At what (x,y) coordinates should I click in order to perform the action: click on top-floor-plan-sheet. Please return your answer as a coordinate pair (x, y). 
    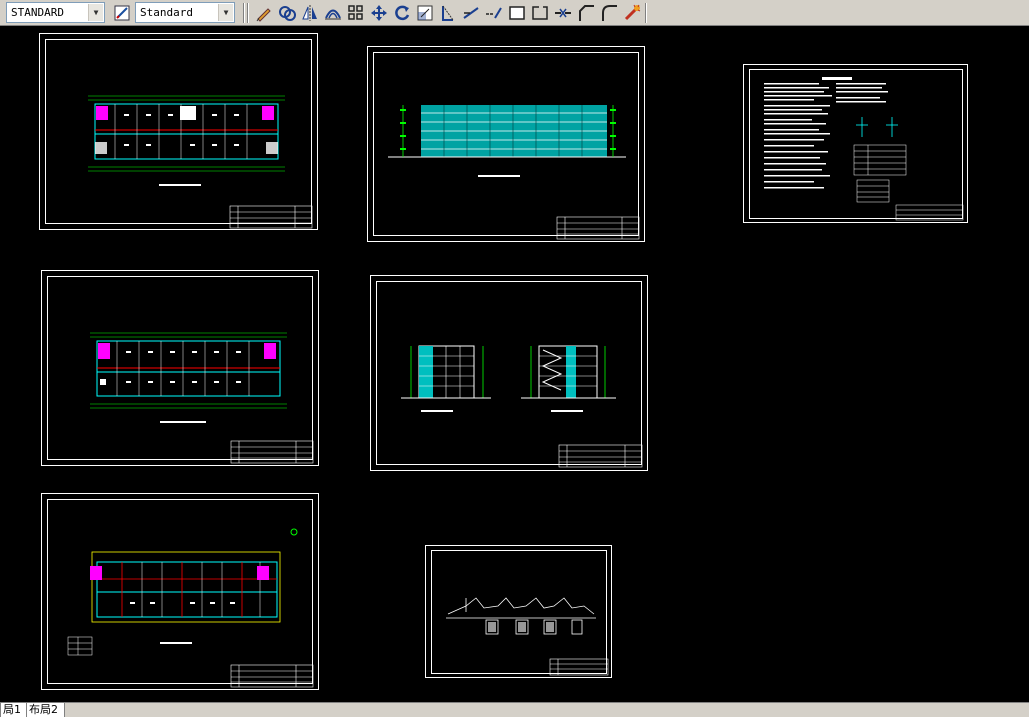
    Looking at the image, I should click on (180, 591).